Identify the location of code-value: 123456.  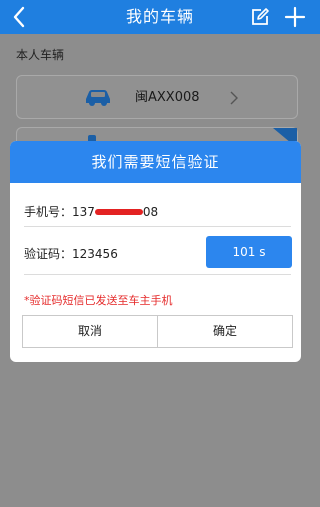
(95, 254).